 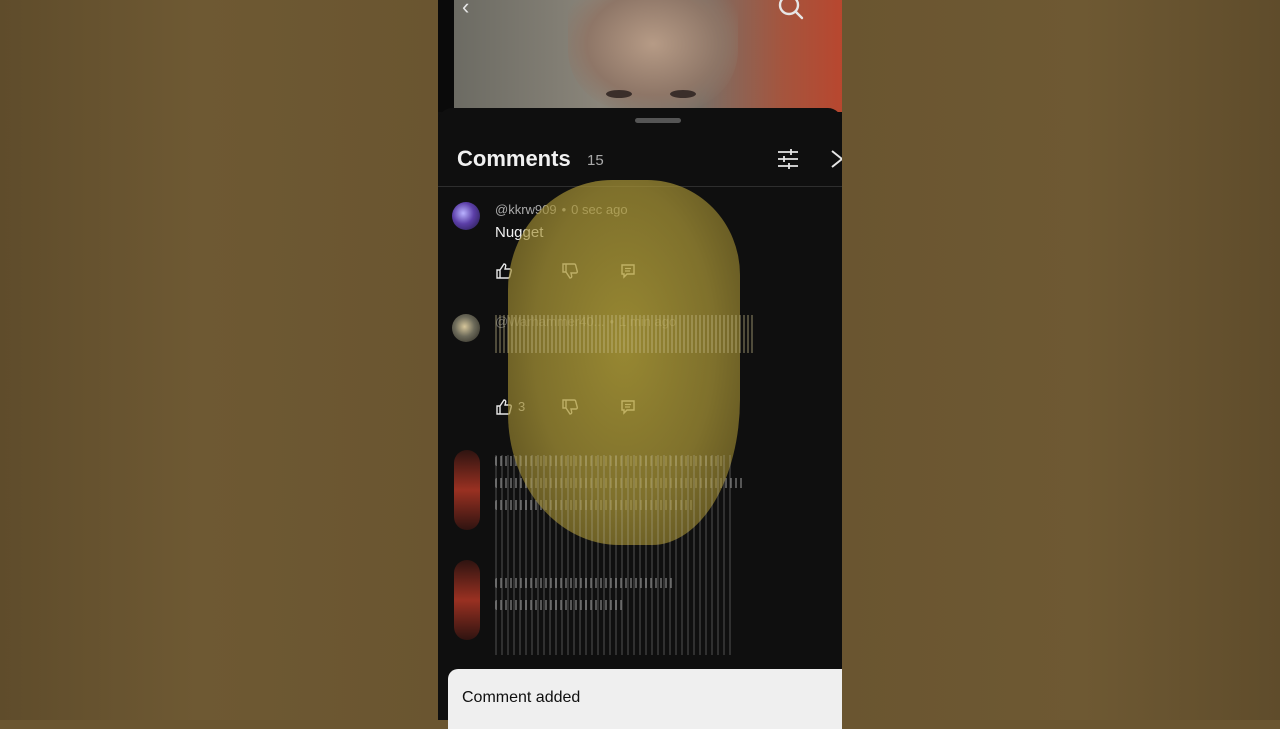 I want to click on comment-item: @Warhammer40... • 1 min ago 3, so click(x=640, y=369).